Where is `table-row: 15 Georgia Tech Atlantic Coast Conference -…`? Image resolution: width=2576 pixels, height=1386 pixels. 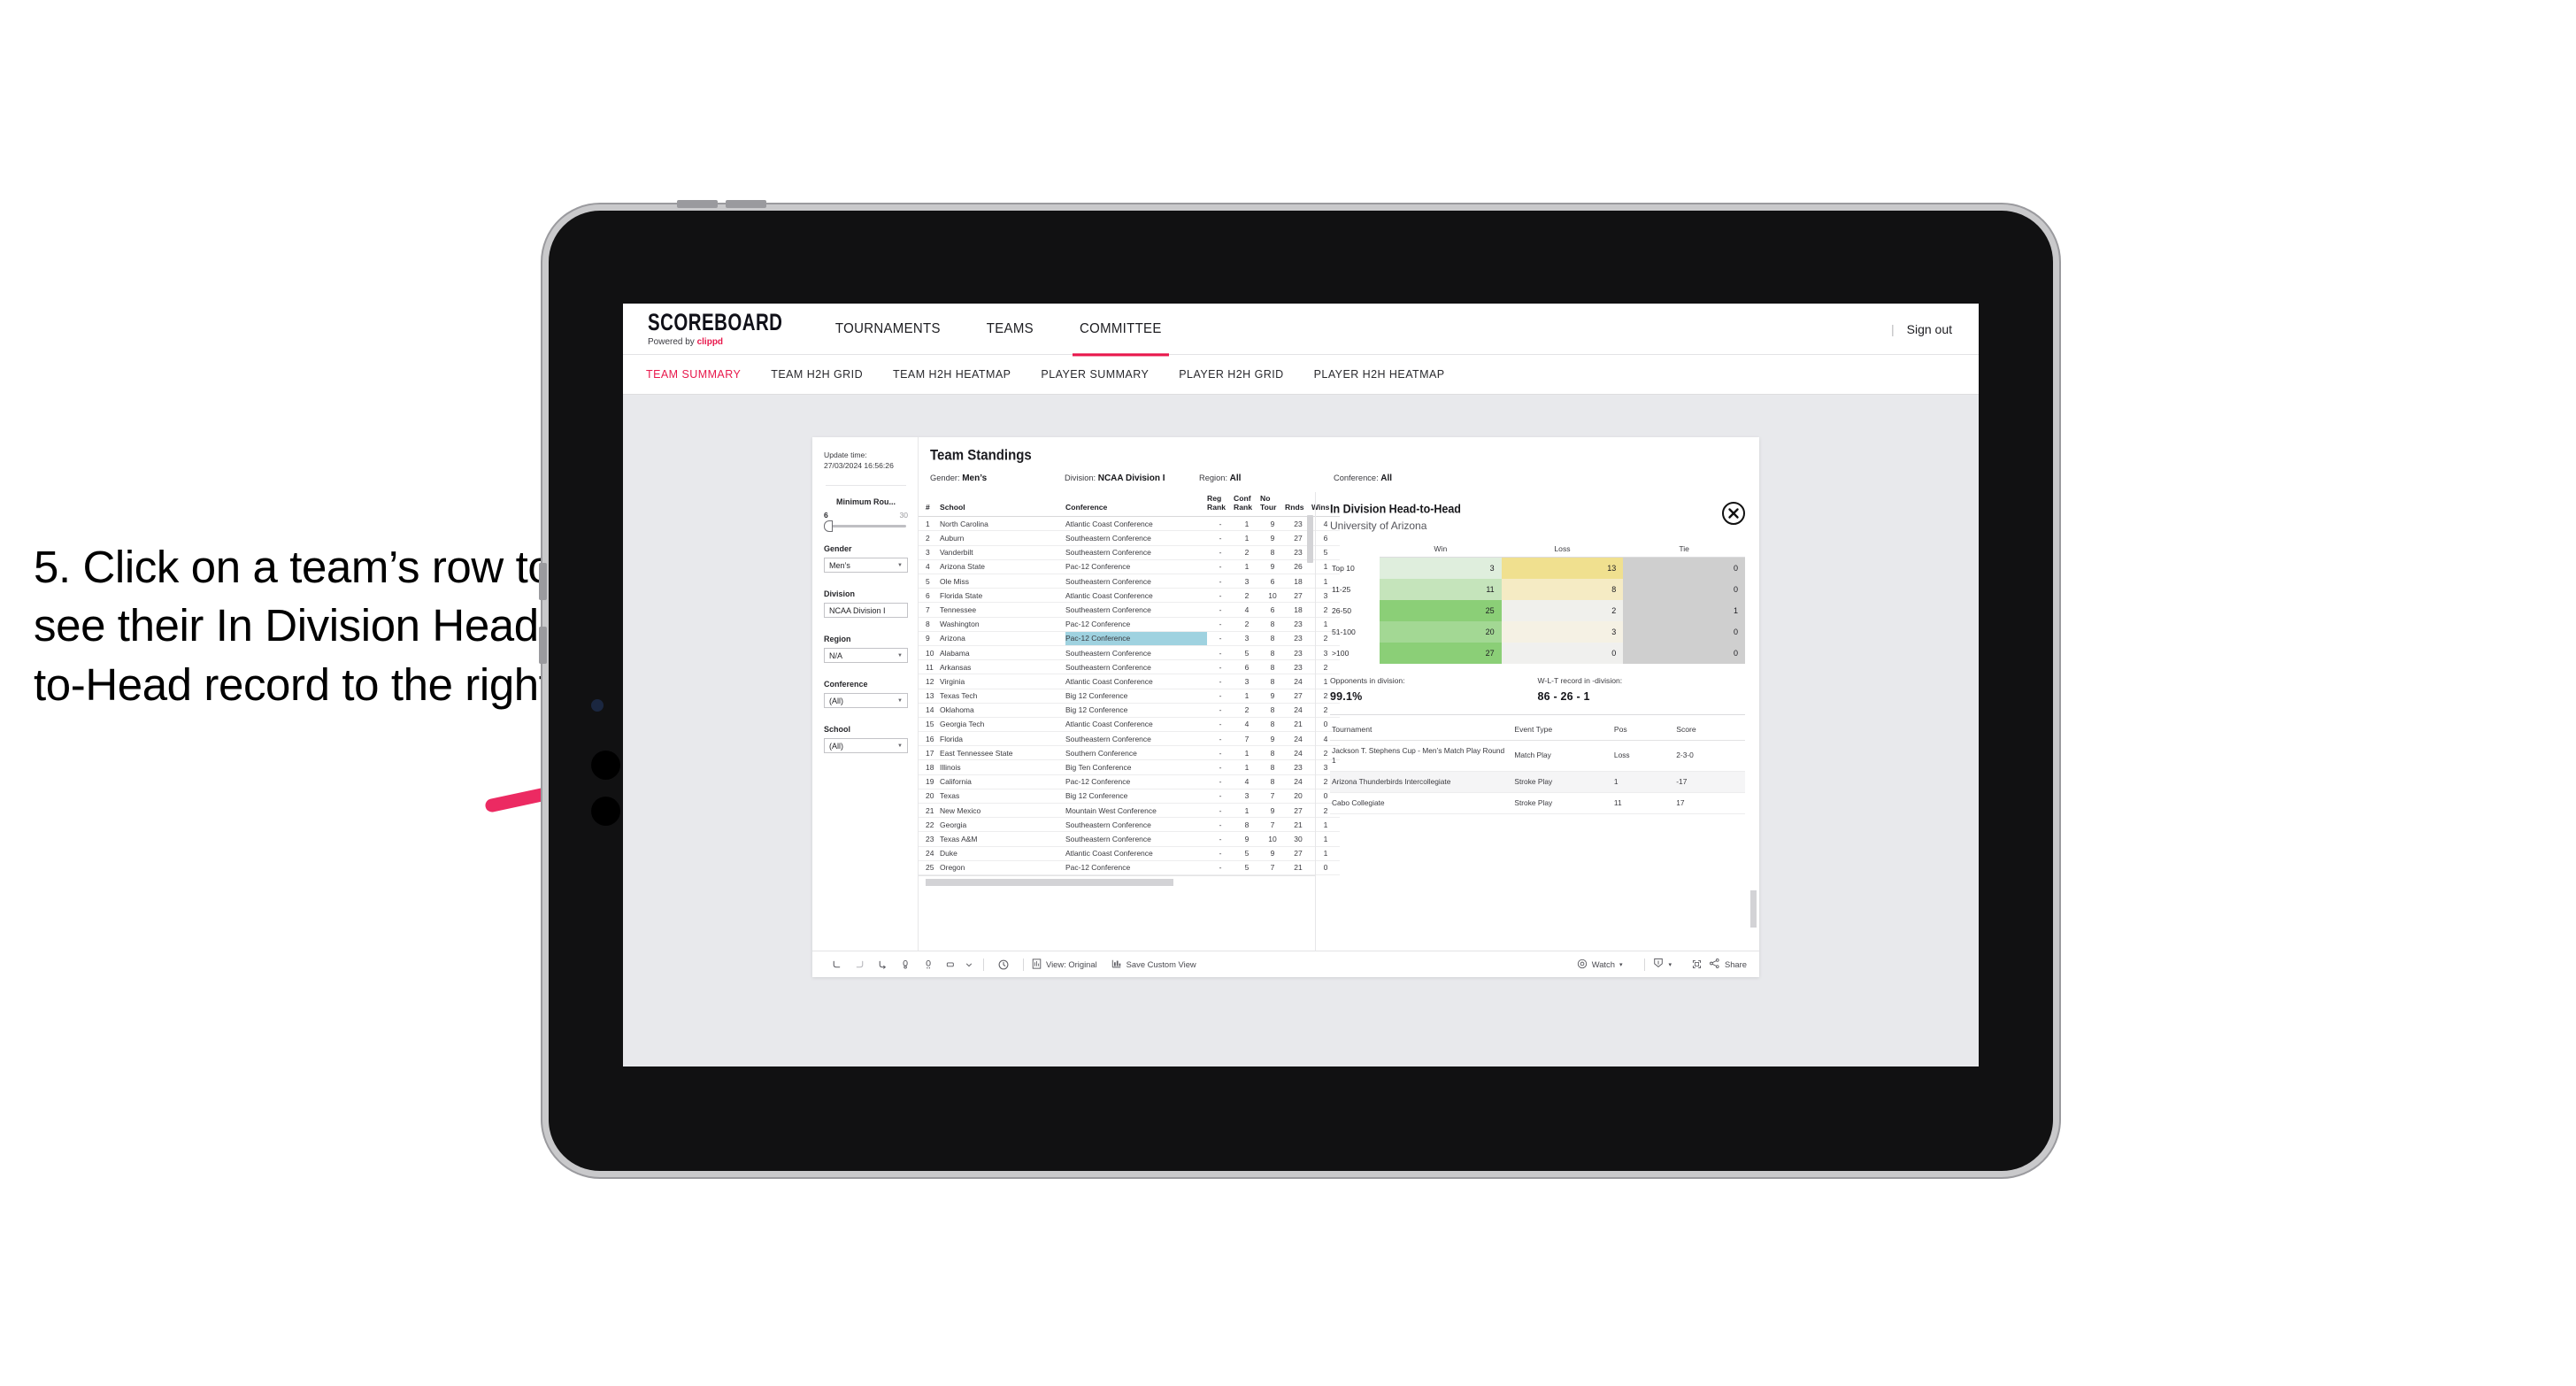
table-row: 15 Georgia Tech Atlantic Coast Conference -… is located at coordinates (1129, 725).